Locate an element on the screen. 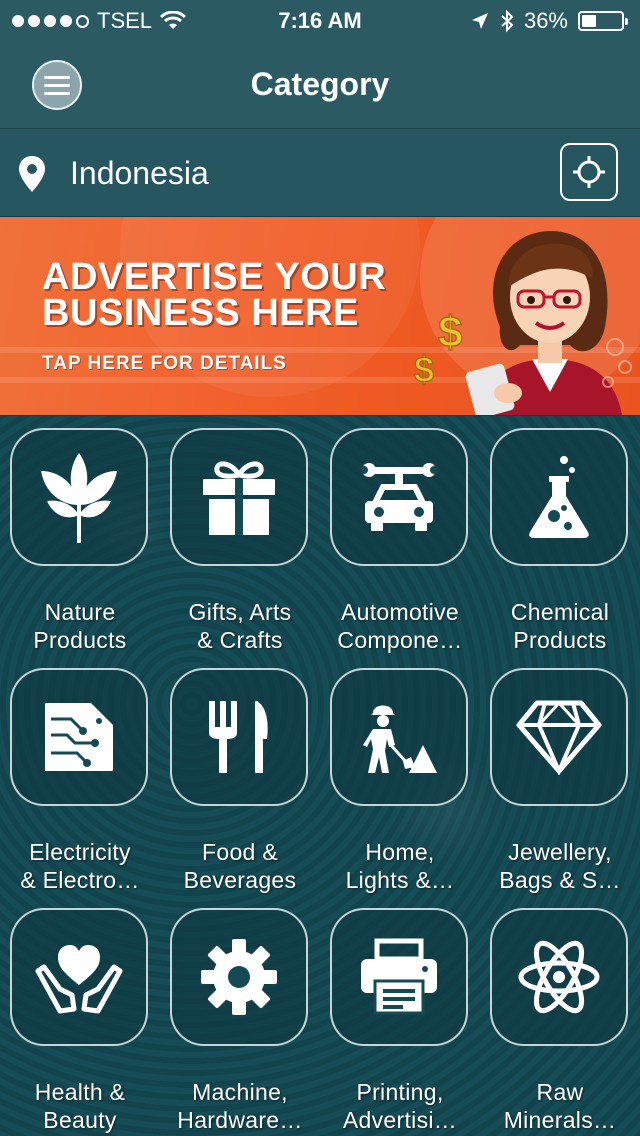 This screenshot has height=1136, width=640. category-chemical-products: Chemical Products is located at coordinates (560, 536).